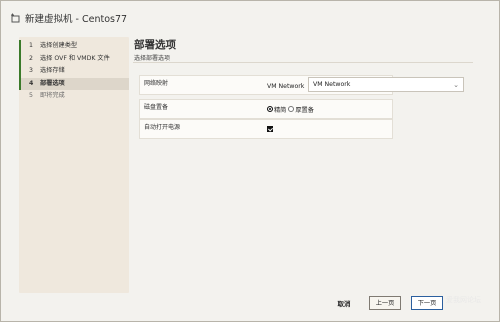 This screenshot has height=322, width=500. Describe the element at coordinates (156, 107) in the screenshot. I see `disk-provisioning-label: 磁盘置备` at that location.